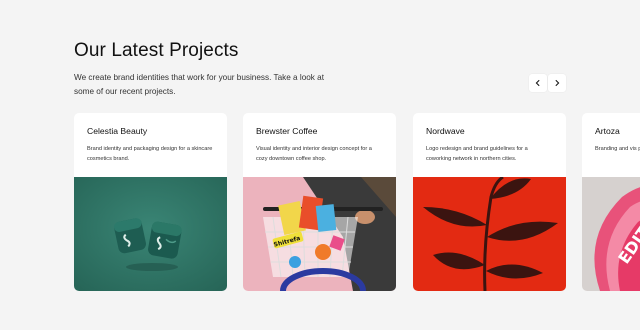 This screenshot has height=330, width=640. I want to click on skincare-jars-image, so click(150, 234).